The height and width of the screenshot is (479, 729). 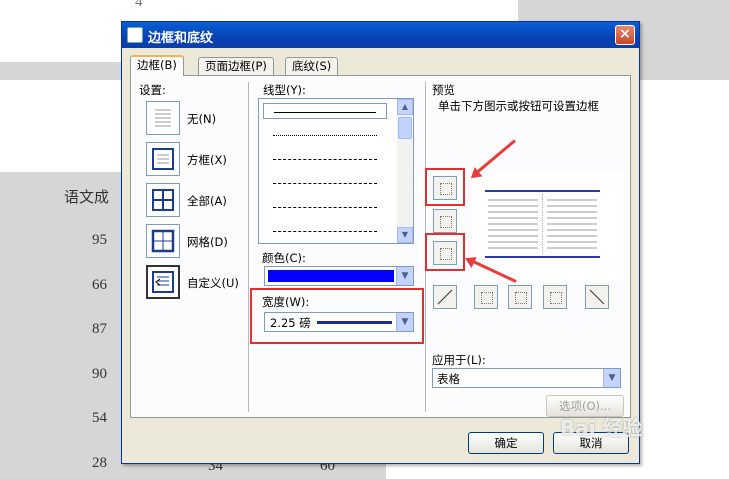 I want to click on color-dropdown: ▼, so click(x=339, y=276).